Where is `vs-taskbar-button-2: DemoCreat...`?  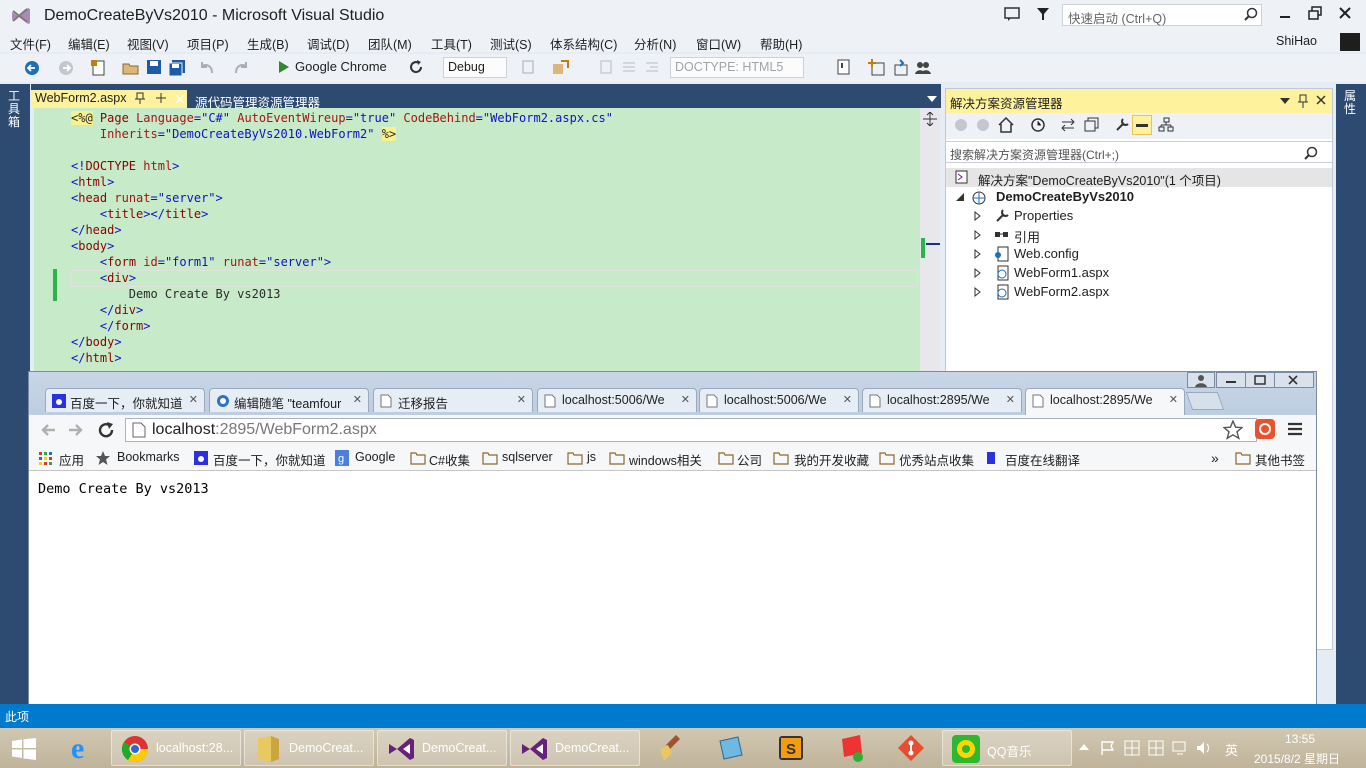
vs-taskbar-button-2: DemoCreat... is located at coordinates (575, 748).